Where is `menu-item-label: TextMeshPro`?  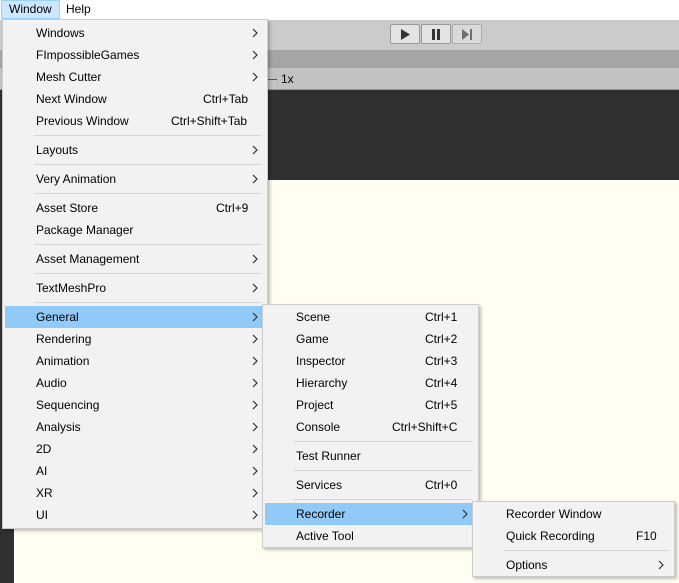
menu-item-label: TextMeshPro is located at coordinates (71, 288).